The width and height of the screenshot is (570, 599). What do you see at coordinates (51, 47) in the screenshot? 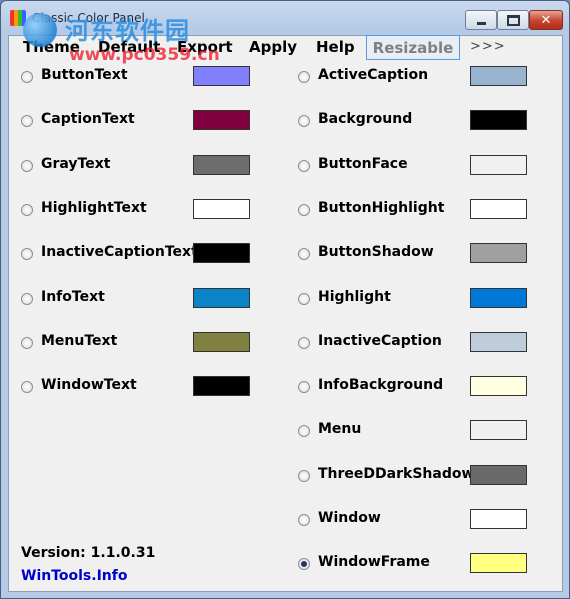
I see `menu-theme: Theme` at bounding box center [51, 47].